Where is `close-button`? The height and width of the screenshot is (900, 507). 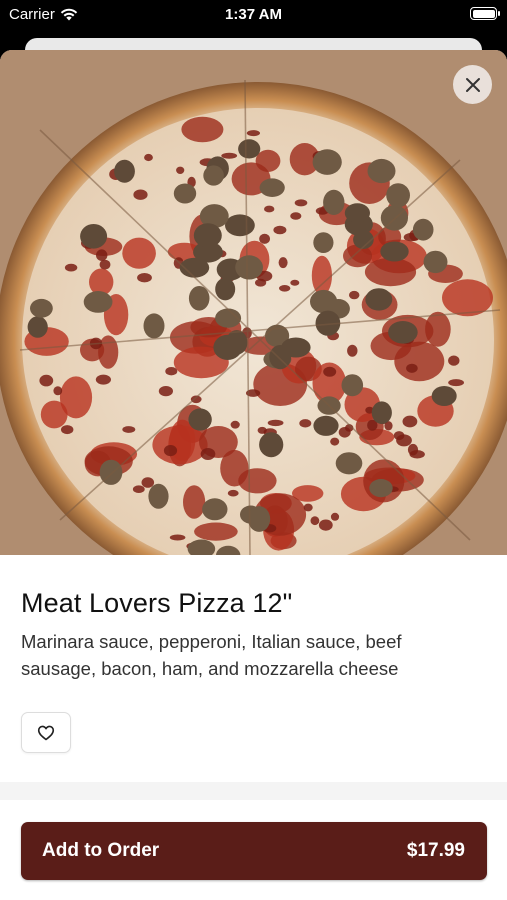
close-button is located at coordinates (472, 84).